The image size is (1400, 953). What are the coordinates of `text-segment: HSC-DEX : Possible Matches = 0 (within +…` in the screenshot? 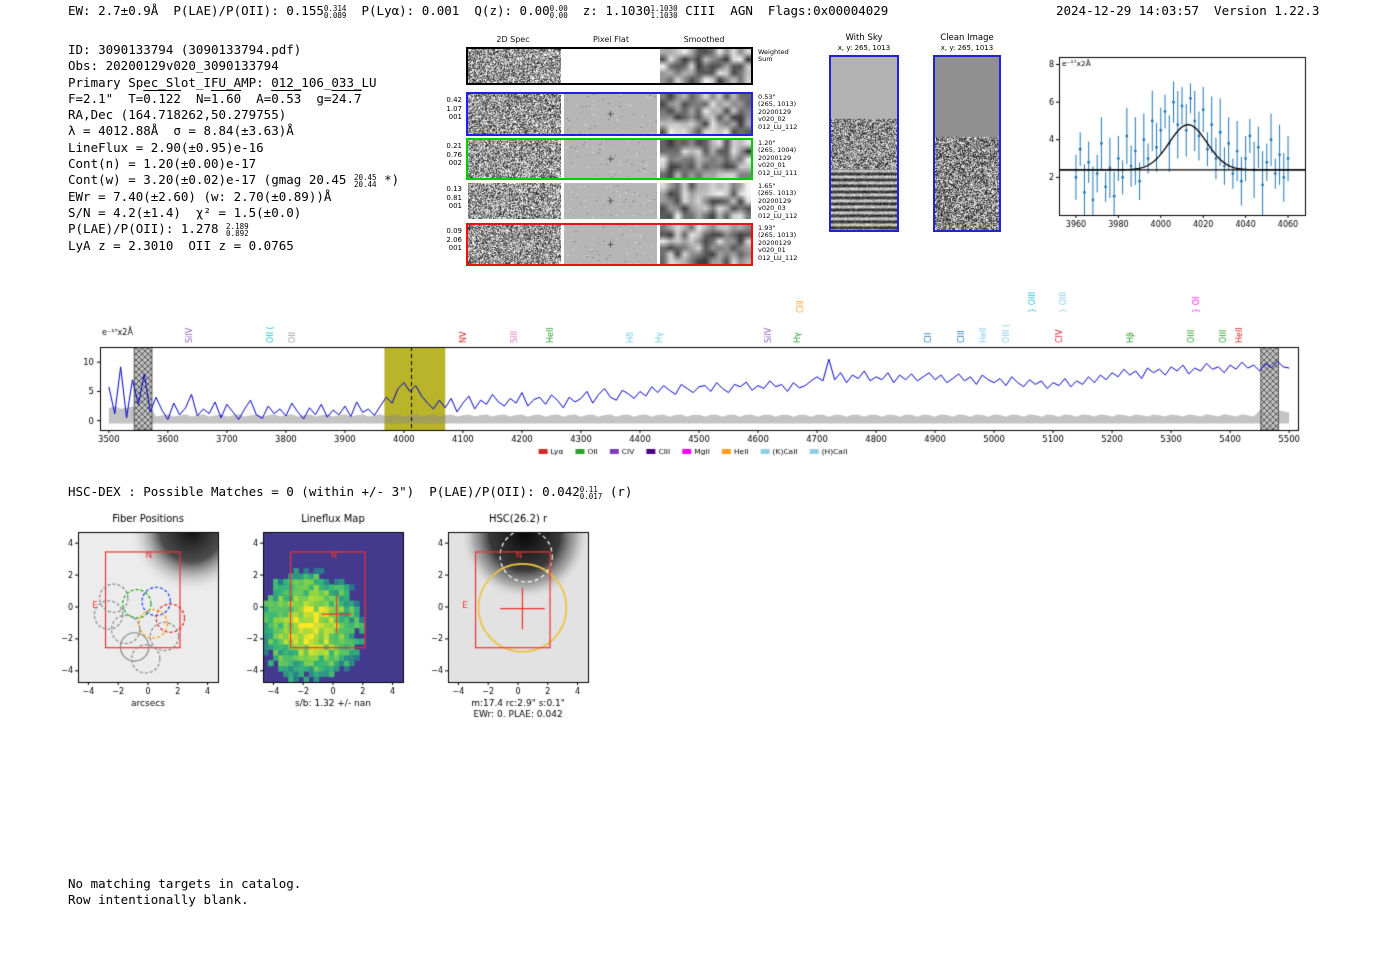 It's located at (324, 491).